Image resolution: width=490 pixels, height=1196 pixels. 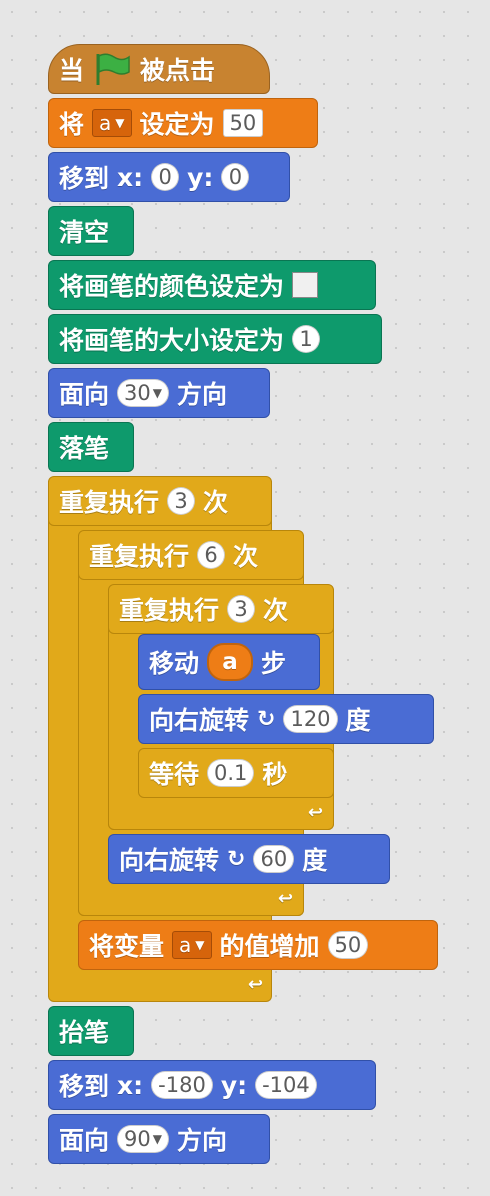 I want to click on set-pen-color-block: 将画笔的颜色设定为, so click(x=212, y=285).